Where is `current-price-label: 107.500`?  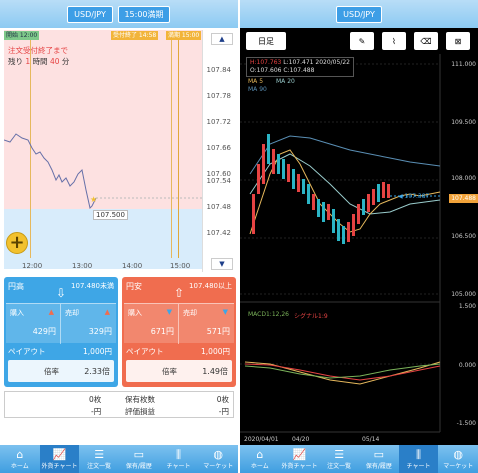 current-price-label: 107.500 is located at coordinates (110, 215).